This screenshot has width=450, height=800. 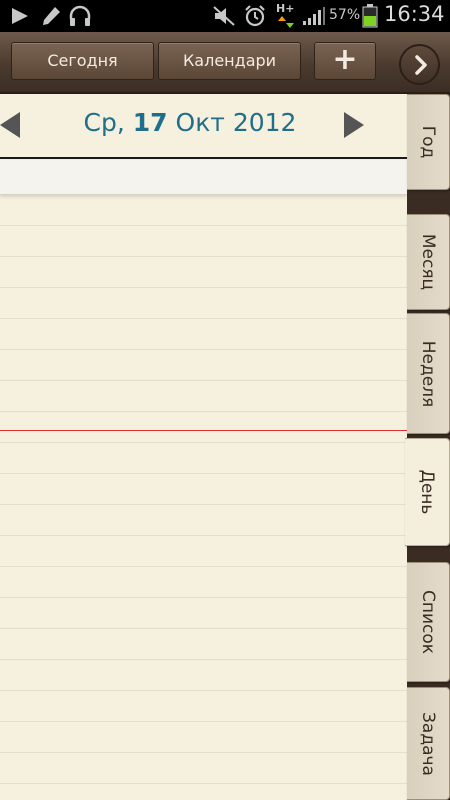 I want to click on tab-day-label: День, so click(x=427, y=492).